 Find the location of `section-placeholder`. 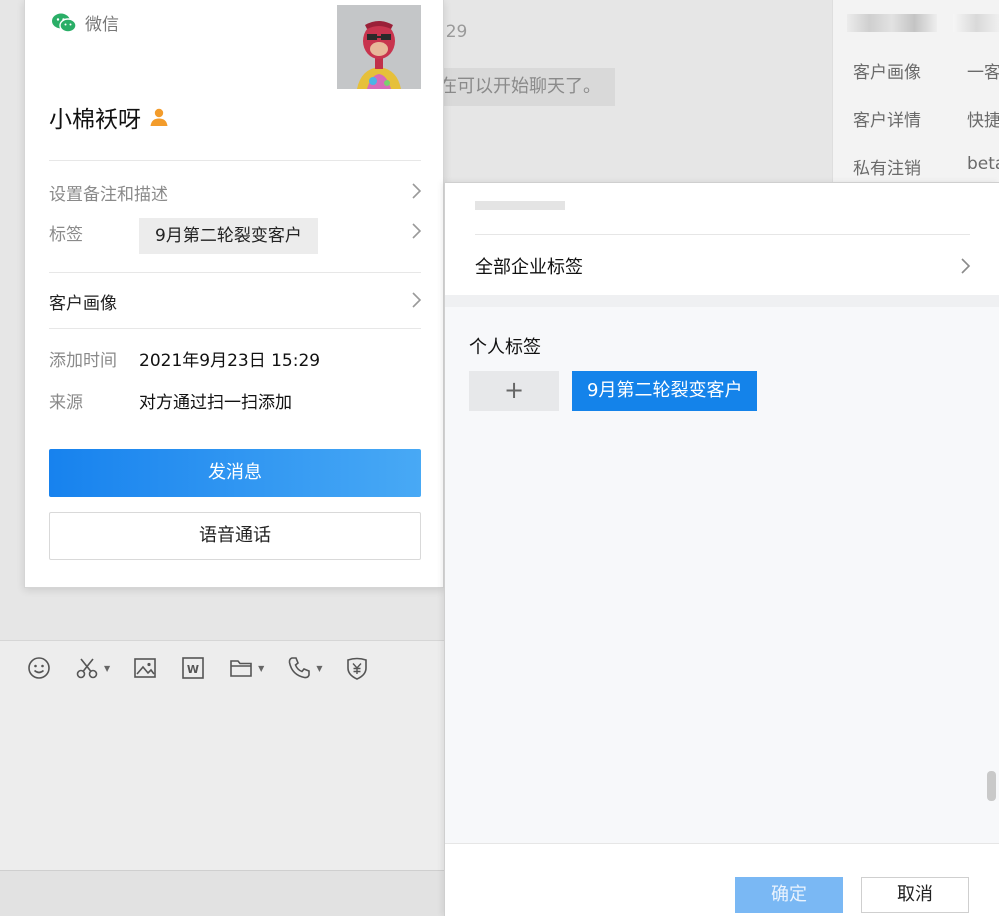

section-placeholder is located at coordinates (520, 205).